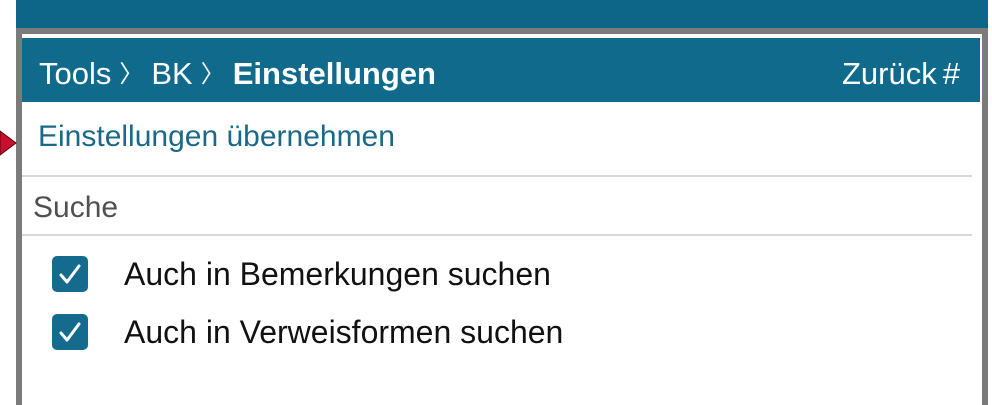 This screenshot has width=992, height=405. What do you see at coordinates (75, 73) in the screenshot?
I see `breadcrumb-item-tools: Tools` at bounding box center [75, 73].